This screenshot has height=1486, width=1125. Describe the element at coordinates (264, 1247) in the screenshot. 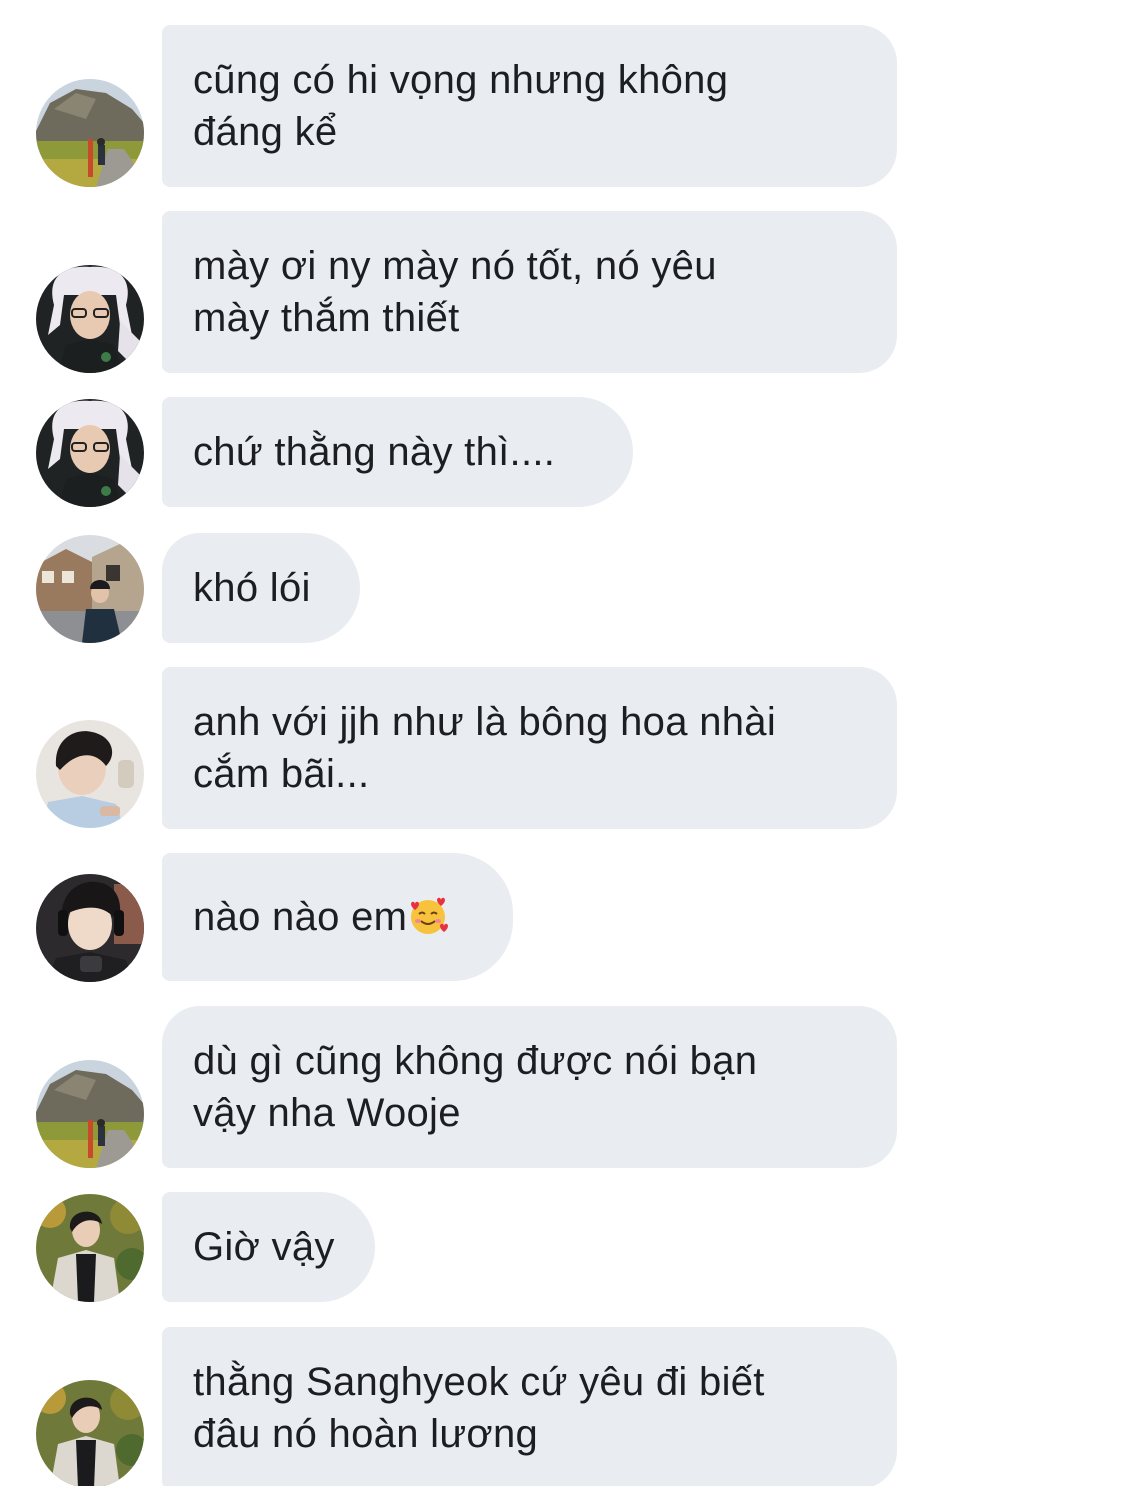

I see `message-text: Giờ vậy` at that location.